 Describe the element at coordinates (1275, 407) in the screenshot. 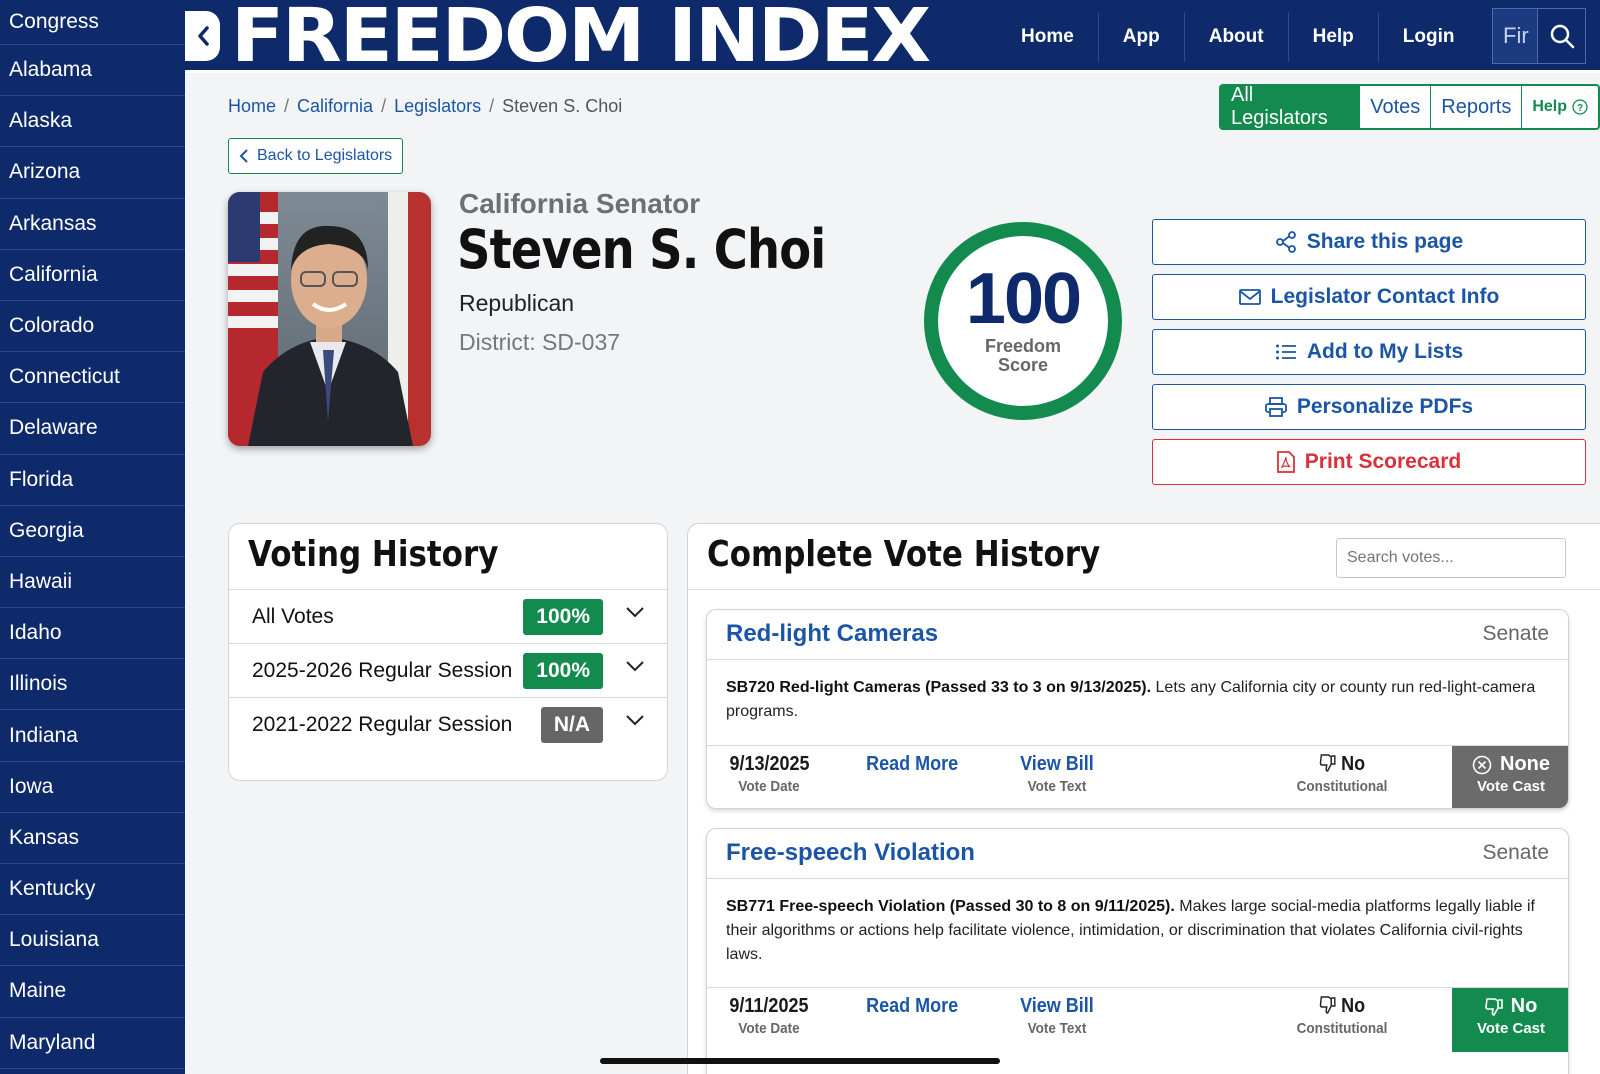

I see `printer-icon` at that location.